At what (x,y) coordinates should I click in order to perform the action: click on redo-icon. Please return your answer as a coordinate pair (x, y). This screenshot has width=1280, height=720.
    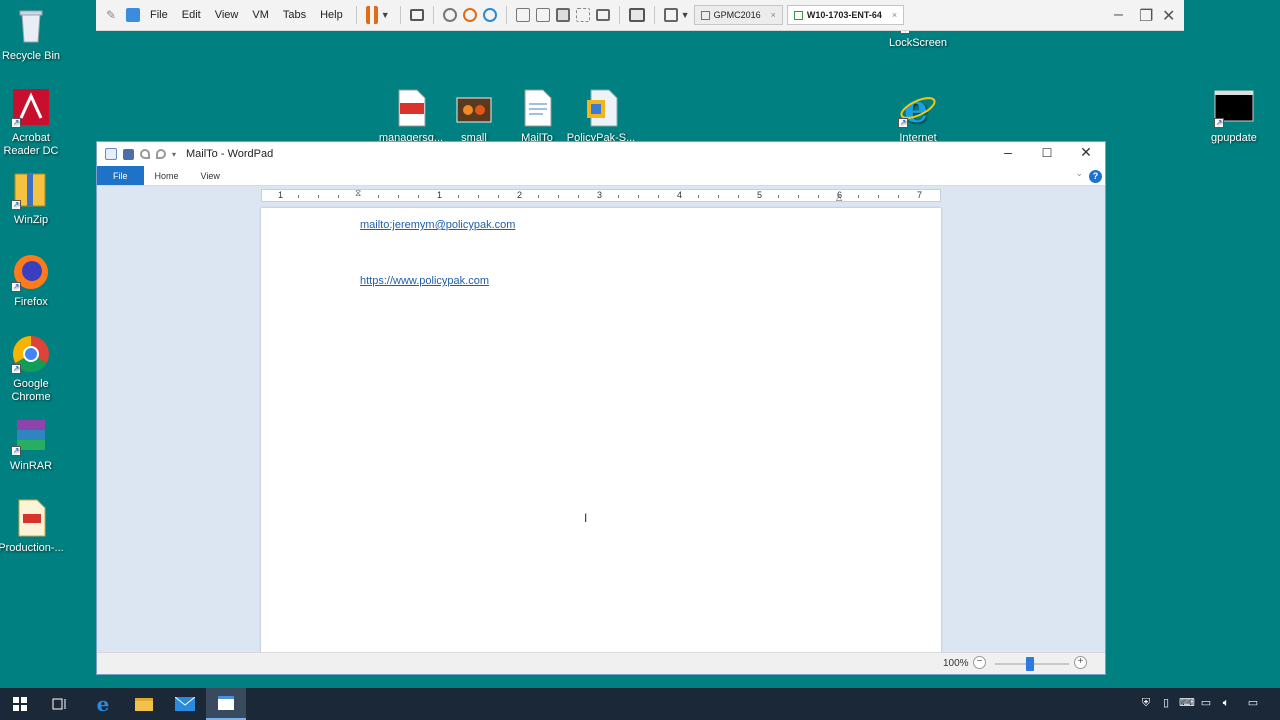
    Looking at the image, I should click on (161, 154).